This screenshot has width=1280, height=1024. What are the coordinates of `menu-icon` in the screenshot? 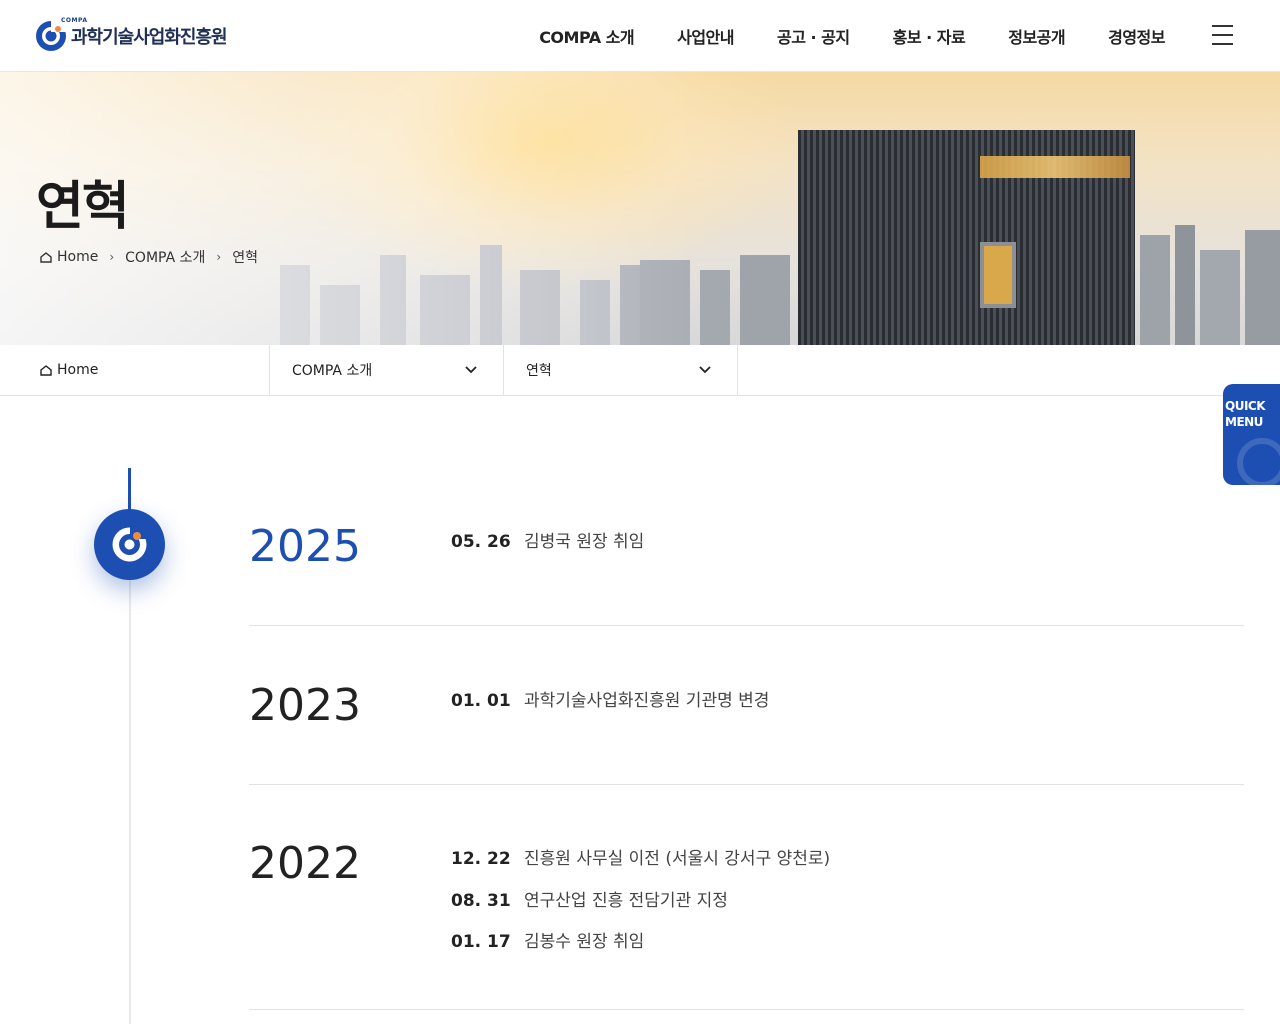 It's located at (1222, 35).